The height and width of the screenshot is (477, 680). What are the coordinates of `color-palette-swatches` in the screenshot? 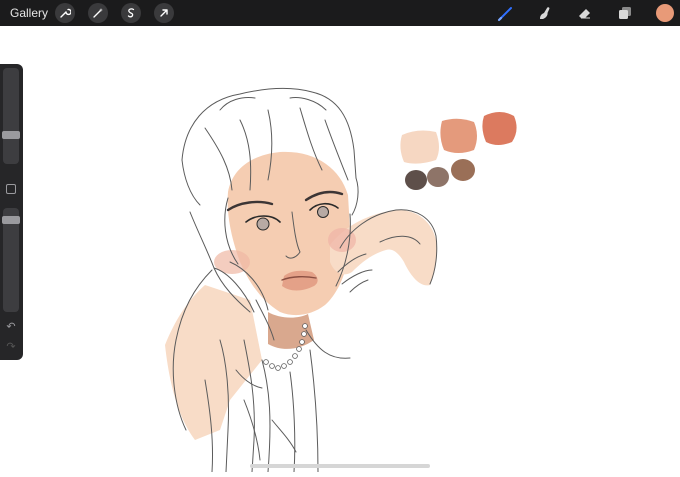 It's located at (458, 151).